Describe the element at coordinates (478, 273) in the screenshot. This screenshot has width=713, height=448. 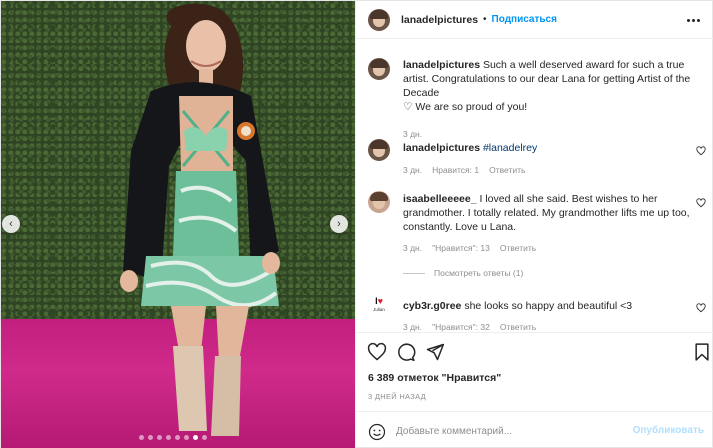
I see `view-replies-label: Посмотреть ответы (1)` at that location.